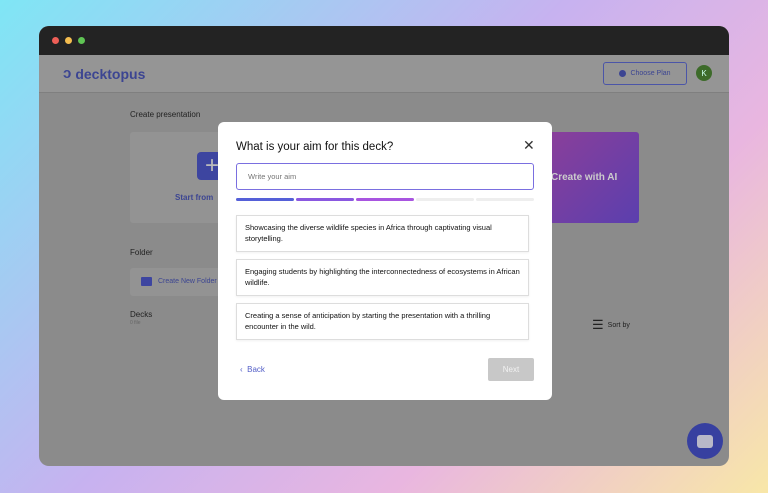  I want to click on next-button: Next, so click(511, 369).